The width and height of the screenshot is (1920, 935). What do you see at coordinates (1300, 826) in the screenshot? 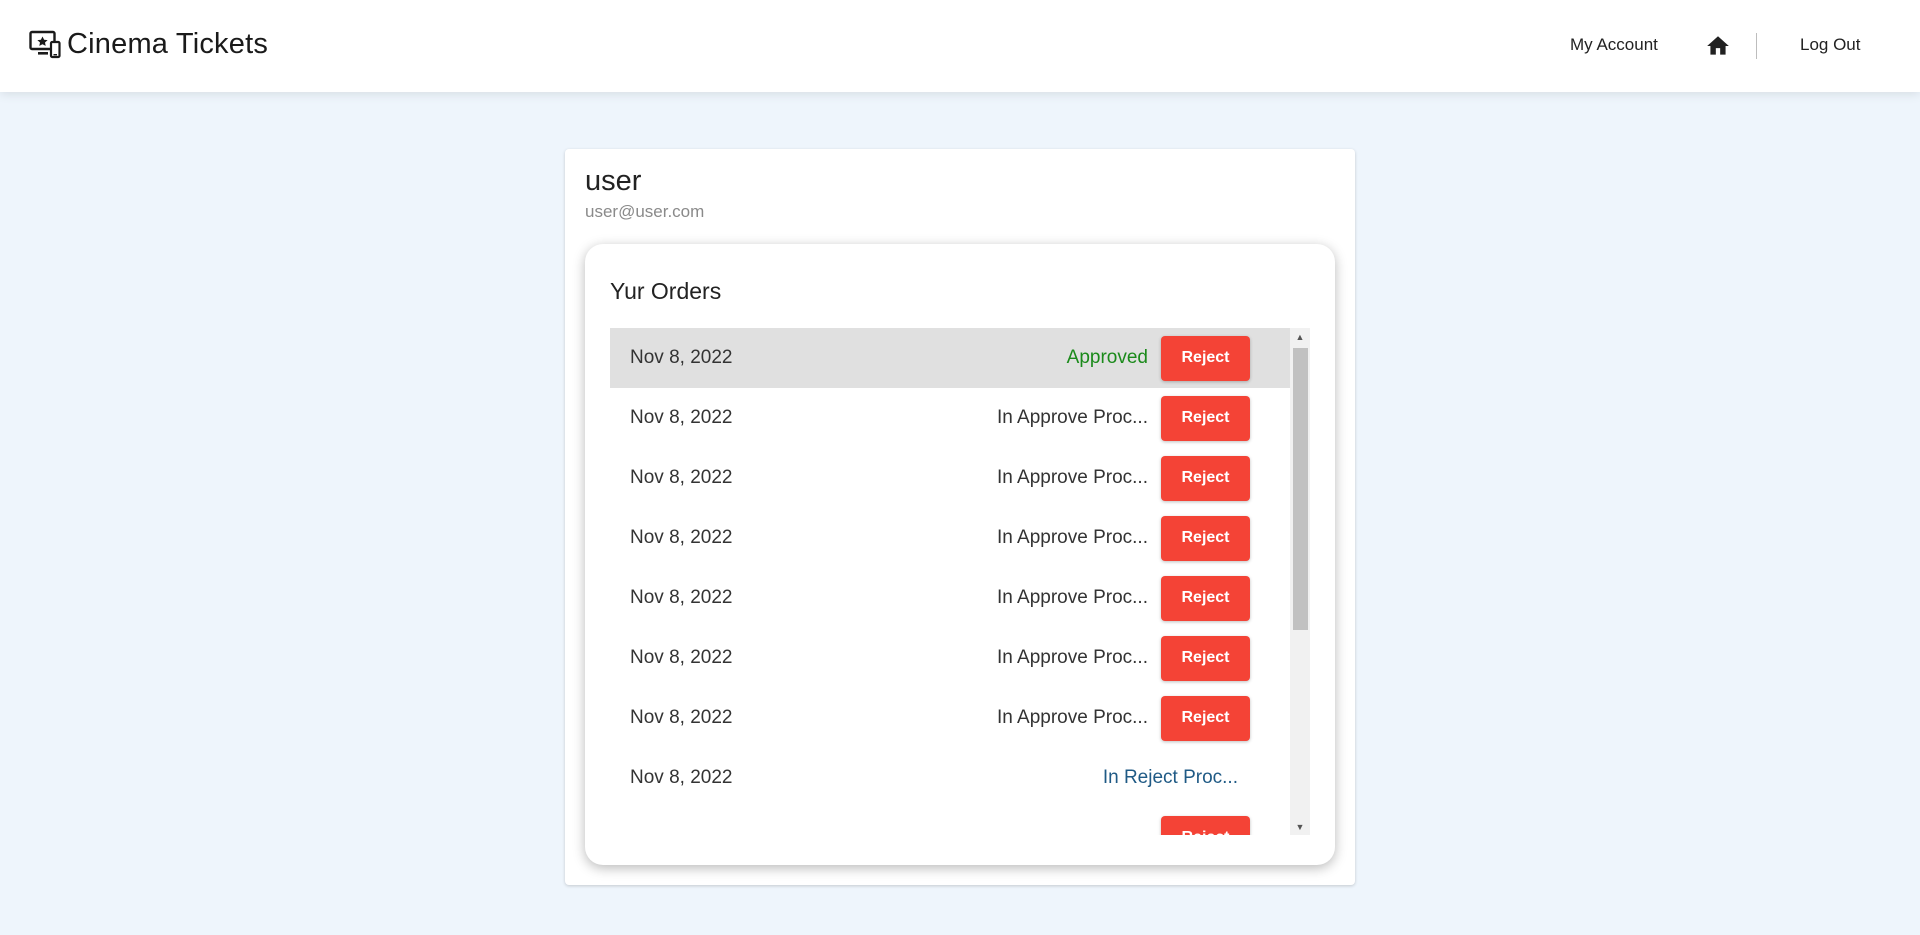
I see `scroll-down-arrow-icon: ▼` at bounding box center [1300, 826].